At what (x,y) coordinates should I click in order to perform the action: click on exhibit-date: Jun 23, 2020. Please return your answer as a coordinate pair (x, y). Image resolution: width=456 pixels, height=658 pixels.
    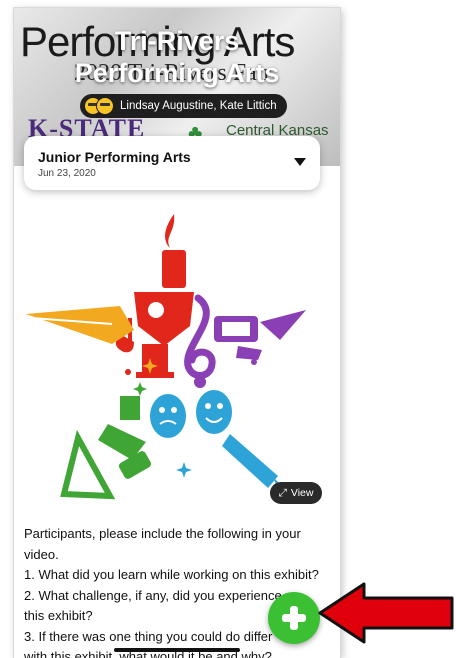
    Looking at the image, I should click on (67, 173).